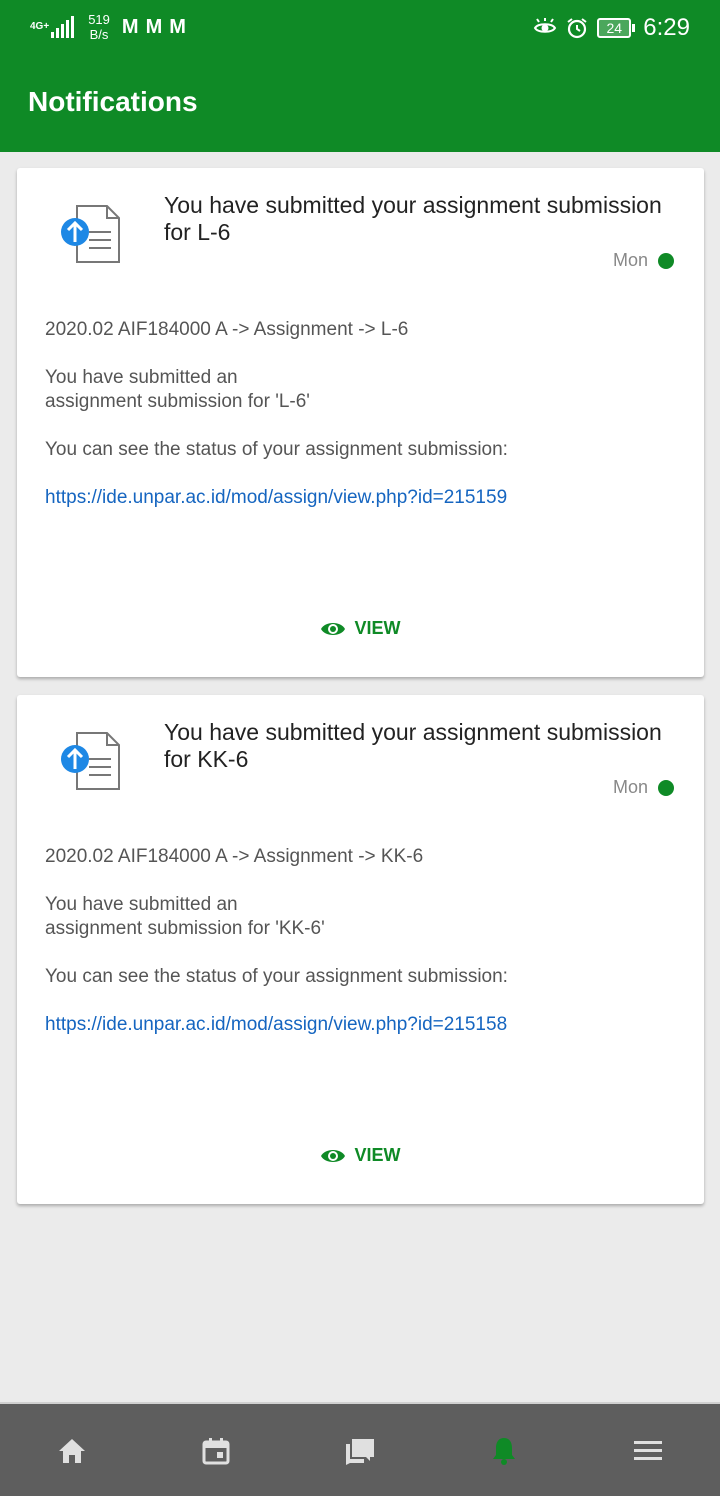  I want to click on notification-breadcrumb: 2020.02 AIF184000 A -> Assignment -> L-6, so click(227, 329).